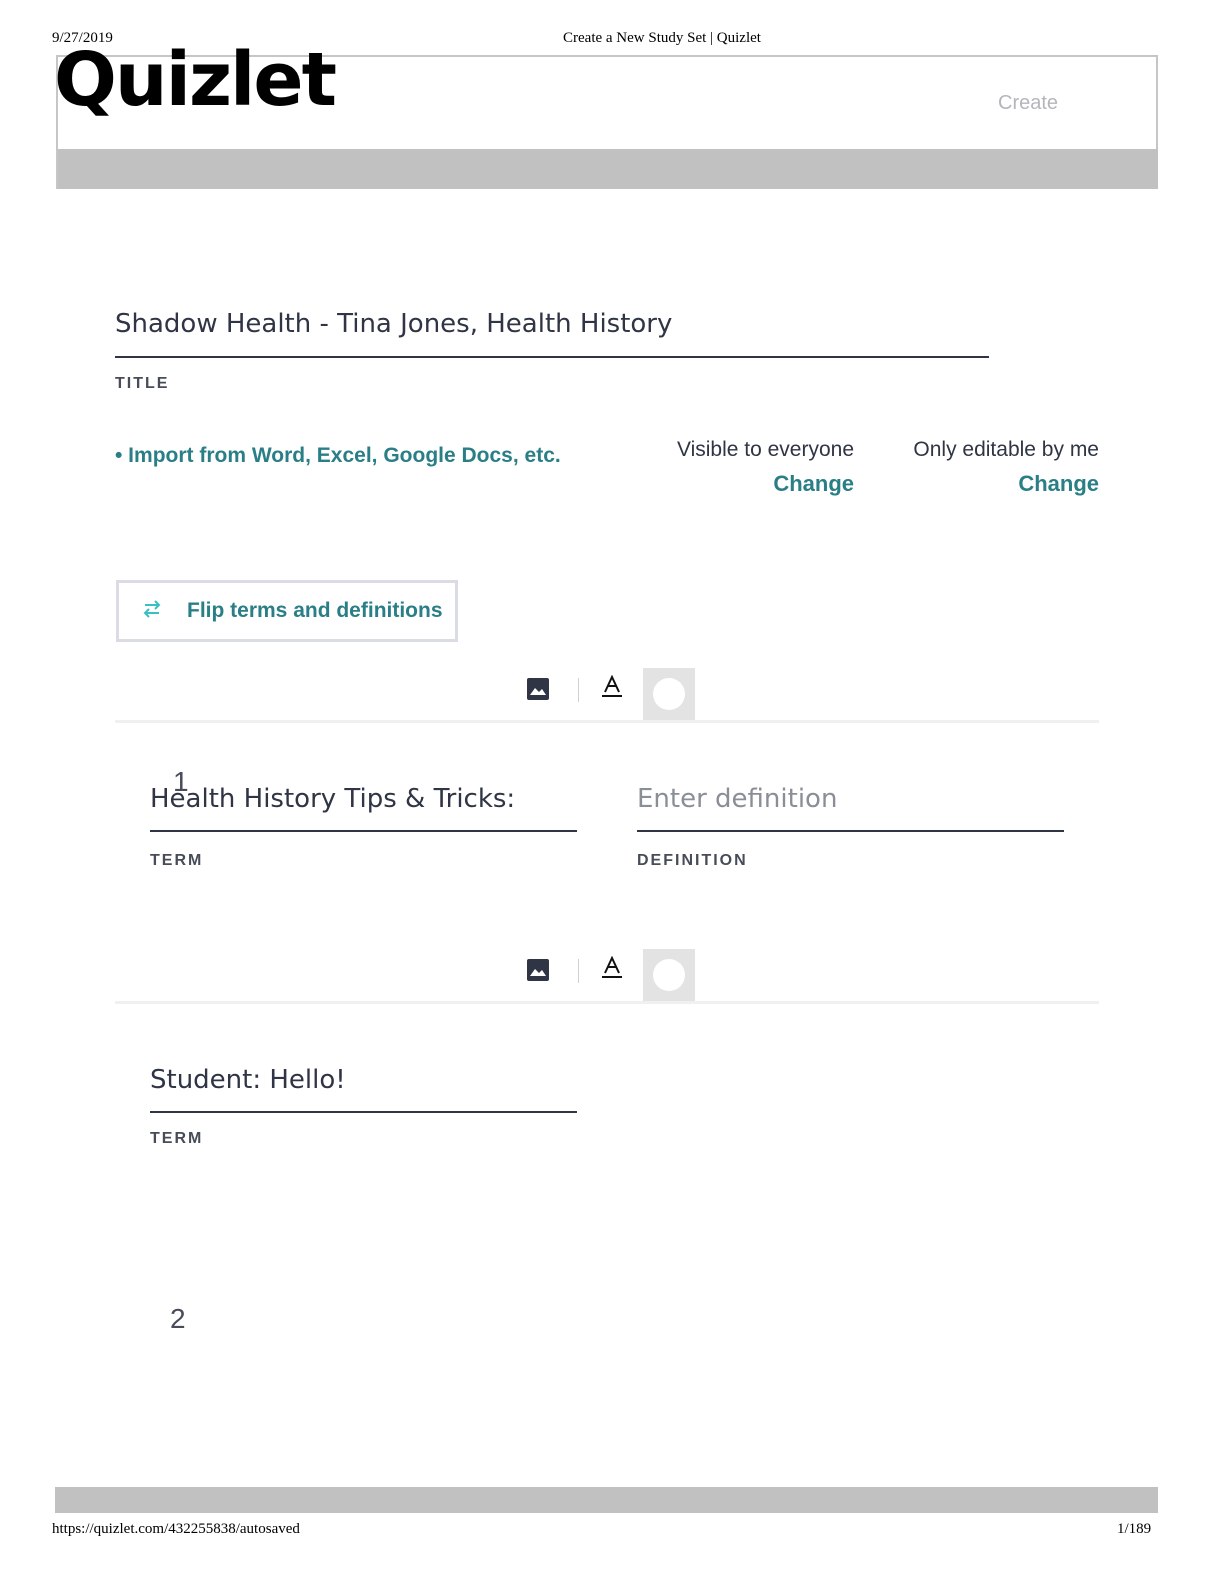 The image size is (1224, 1584). Describe the element at coordinates (1058, 484) in the screenshot. I see `editability-change-link: Change` at that location.